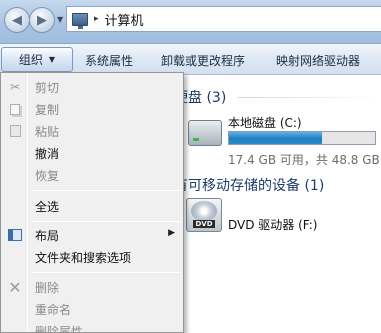  What do you see at coordinates (47, 236) in the screenshot?
I see `menu-item-layout-label: 布局` at bounding box center [47, 236].